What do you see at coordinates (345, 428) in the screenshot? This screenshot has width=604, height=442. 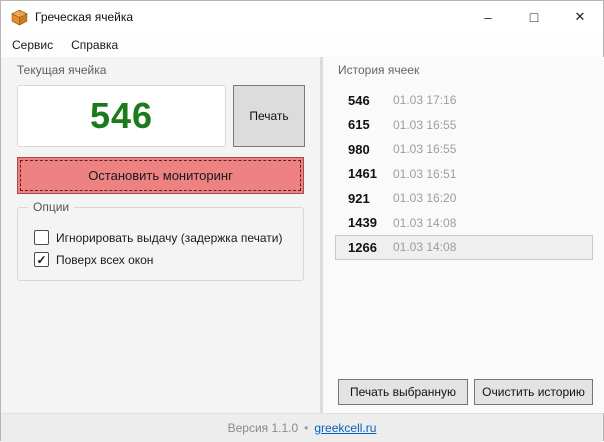 I see `website-link: greekcell.ru` at bounding box center [345, 428].